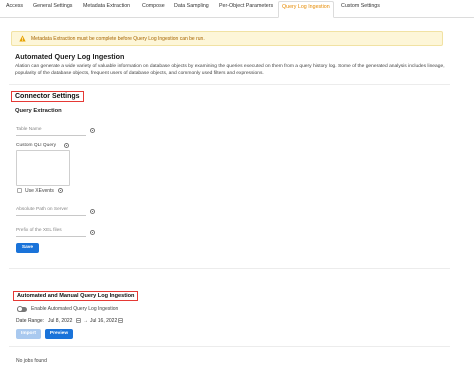  I want to click on toggle-knob, so click(20, 309).